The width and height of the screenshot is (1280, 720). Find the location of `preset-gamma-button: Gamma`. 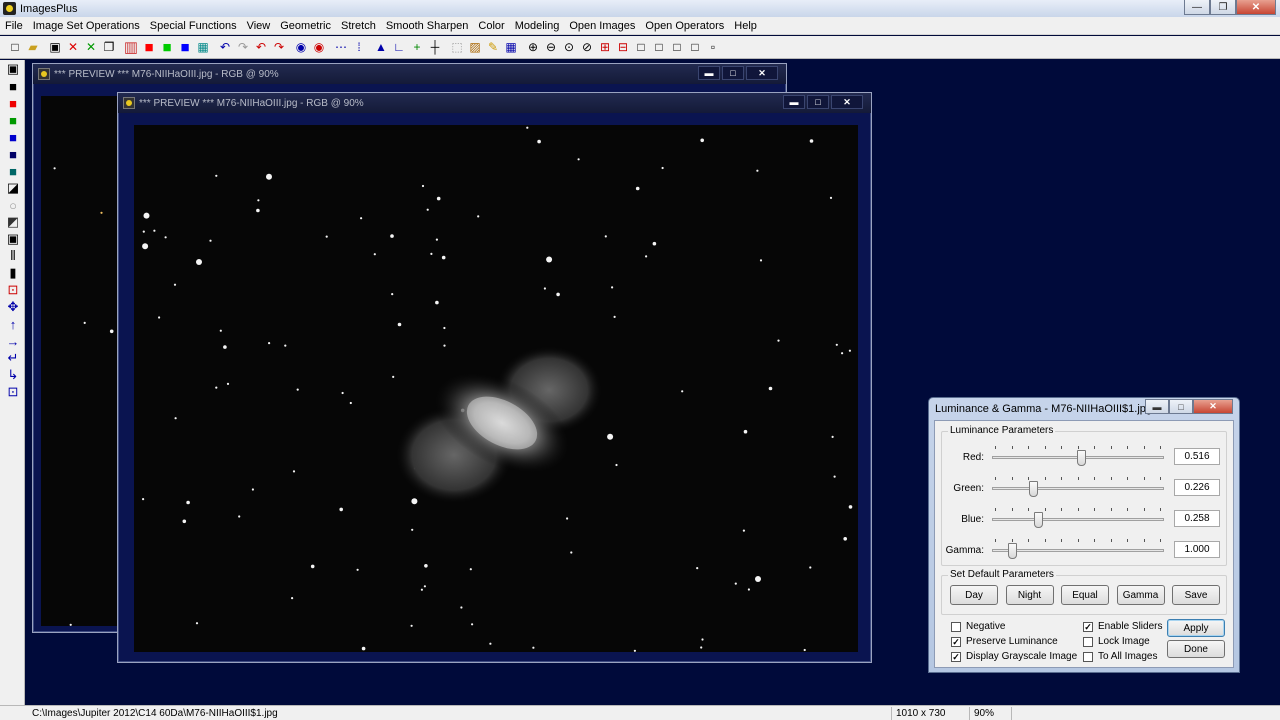

preset-gamma-button: Gamma is located at coordinates (1140, 595).